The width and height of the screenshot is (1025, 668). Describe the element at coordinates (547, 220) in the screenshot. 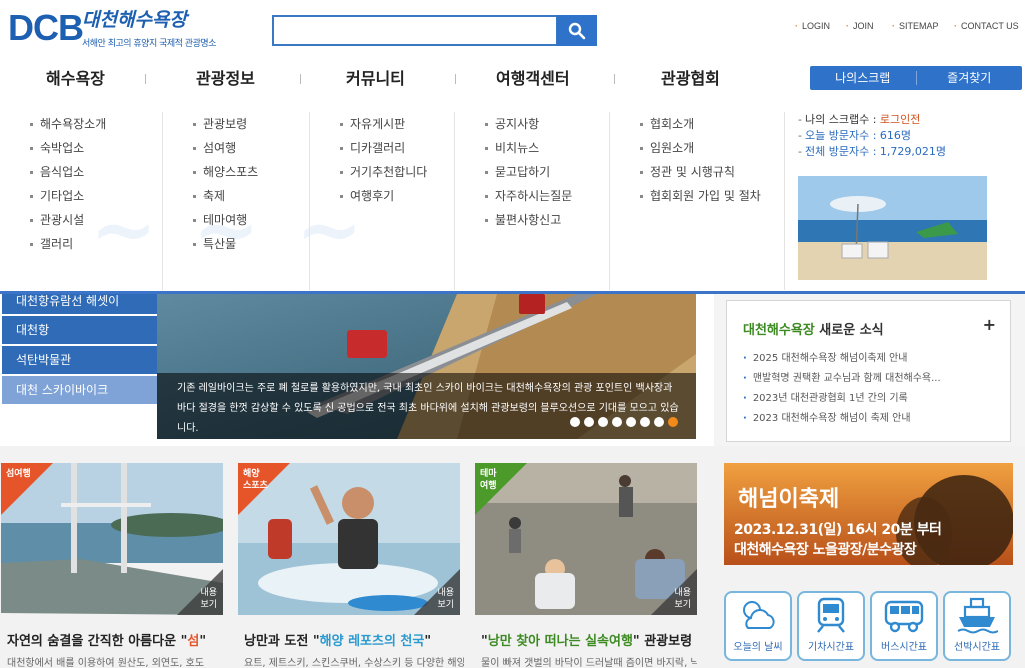

I see `submenu-item: 불편사항신고` at that location.